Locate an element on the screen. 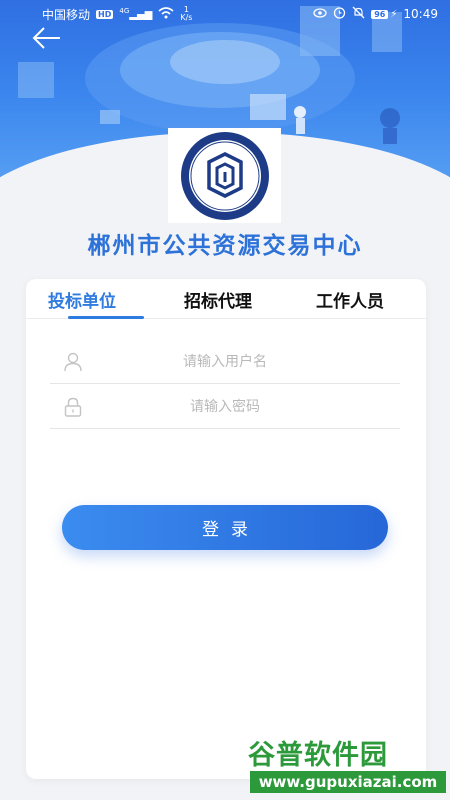  network-speed: 1 K/s is located at coordinates (186, 13).